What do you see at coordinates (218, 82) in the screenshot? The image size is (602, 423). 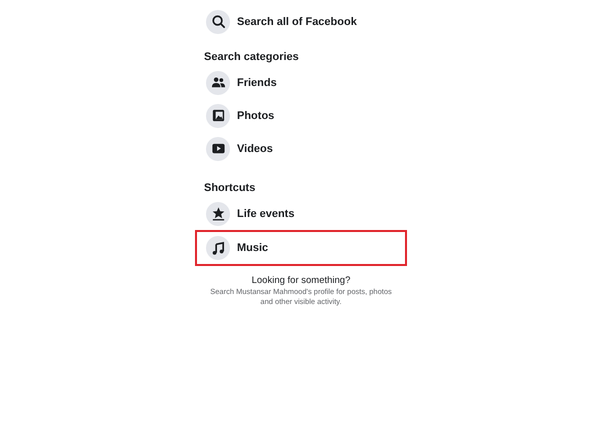 I see `people-icon` at bounding box center [218, 82].